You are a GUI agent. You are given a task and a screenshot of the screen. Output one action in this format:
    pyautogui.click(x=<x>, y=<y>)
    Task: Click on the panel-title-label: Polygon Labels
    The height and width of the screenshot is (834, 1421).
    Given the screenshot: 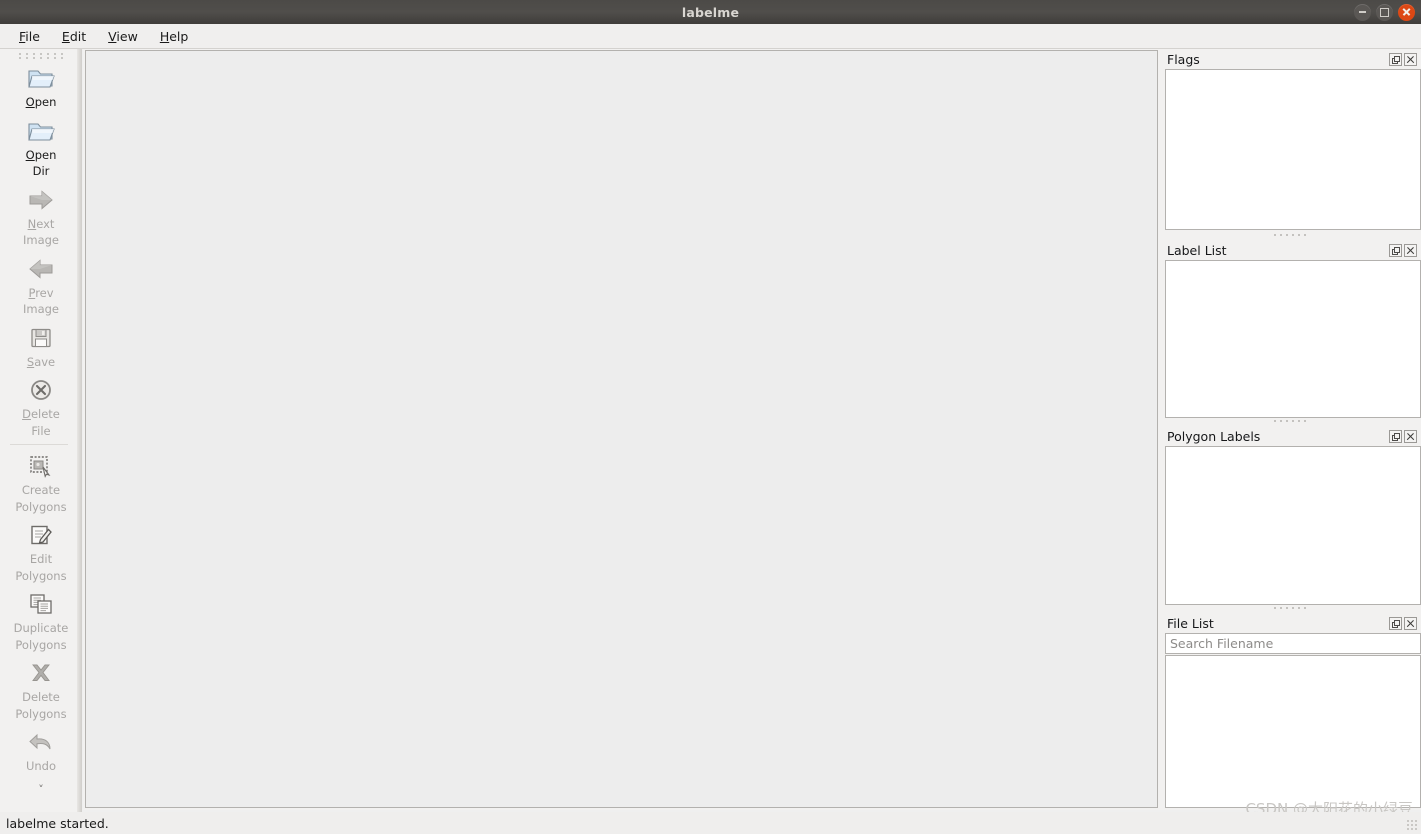 What is the action you would take?
    pyautogui.click(x=1214, y=436)
    